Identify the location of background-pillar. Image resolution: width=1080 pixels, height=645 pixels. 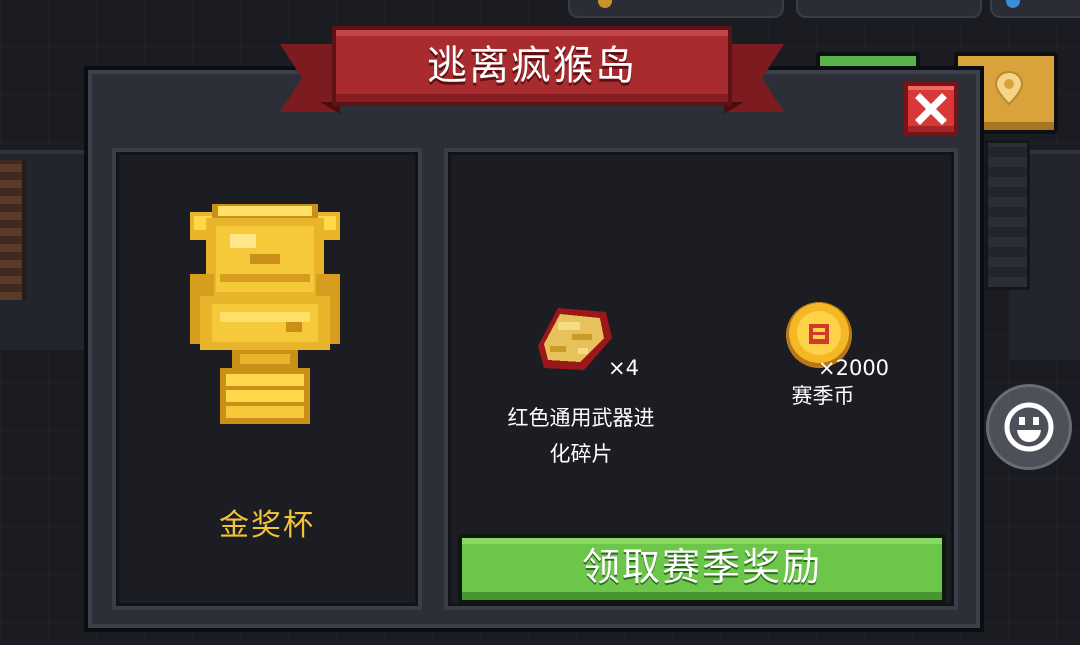
(1007, 215).